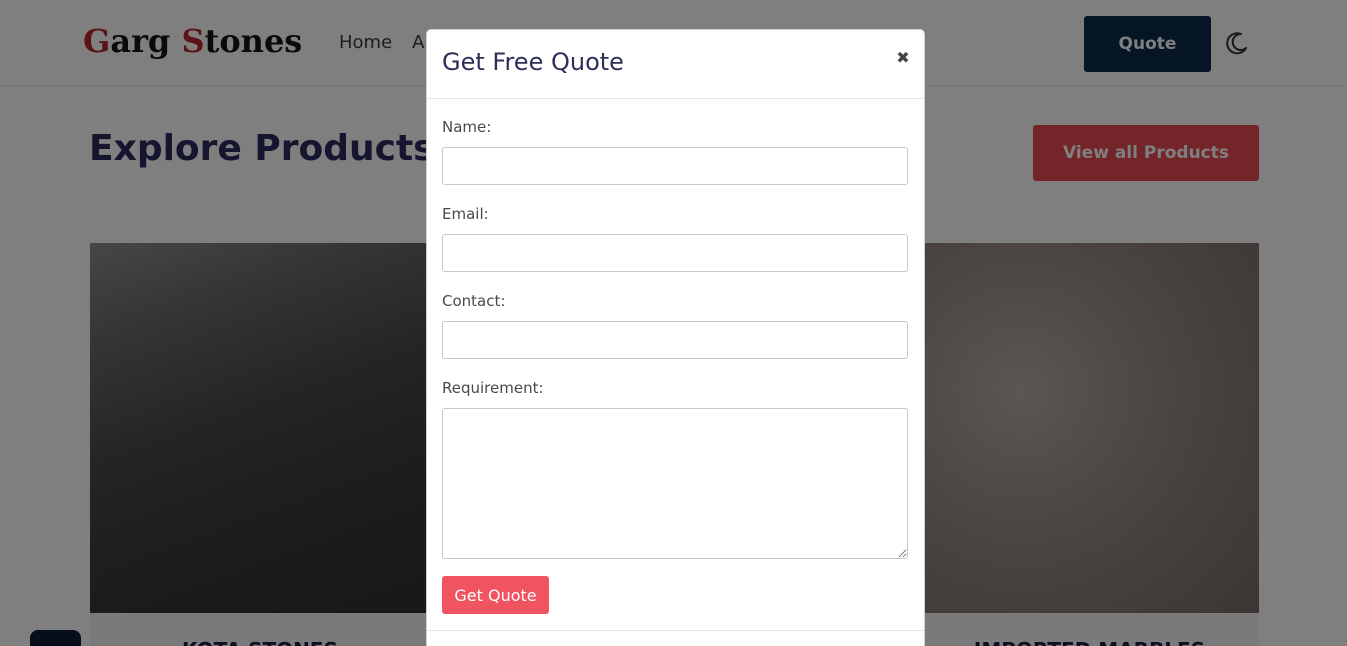 The width and height of the screenshot is (1347, 646). Describe the element at coordinates (903, 57) in the screenshot. I see `close-icon: ✖` at that location.